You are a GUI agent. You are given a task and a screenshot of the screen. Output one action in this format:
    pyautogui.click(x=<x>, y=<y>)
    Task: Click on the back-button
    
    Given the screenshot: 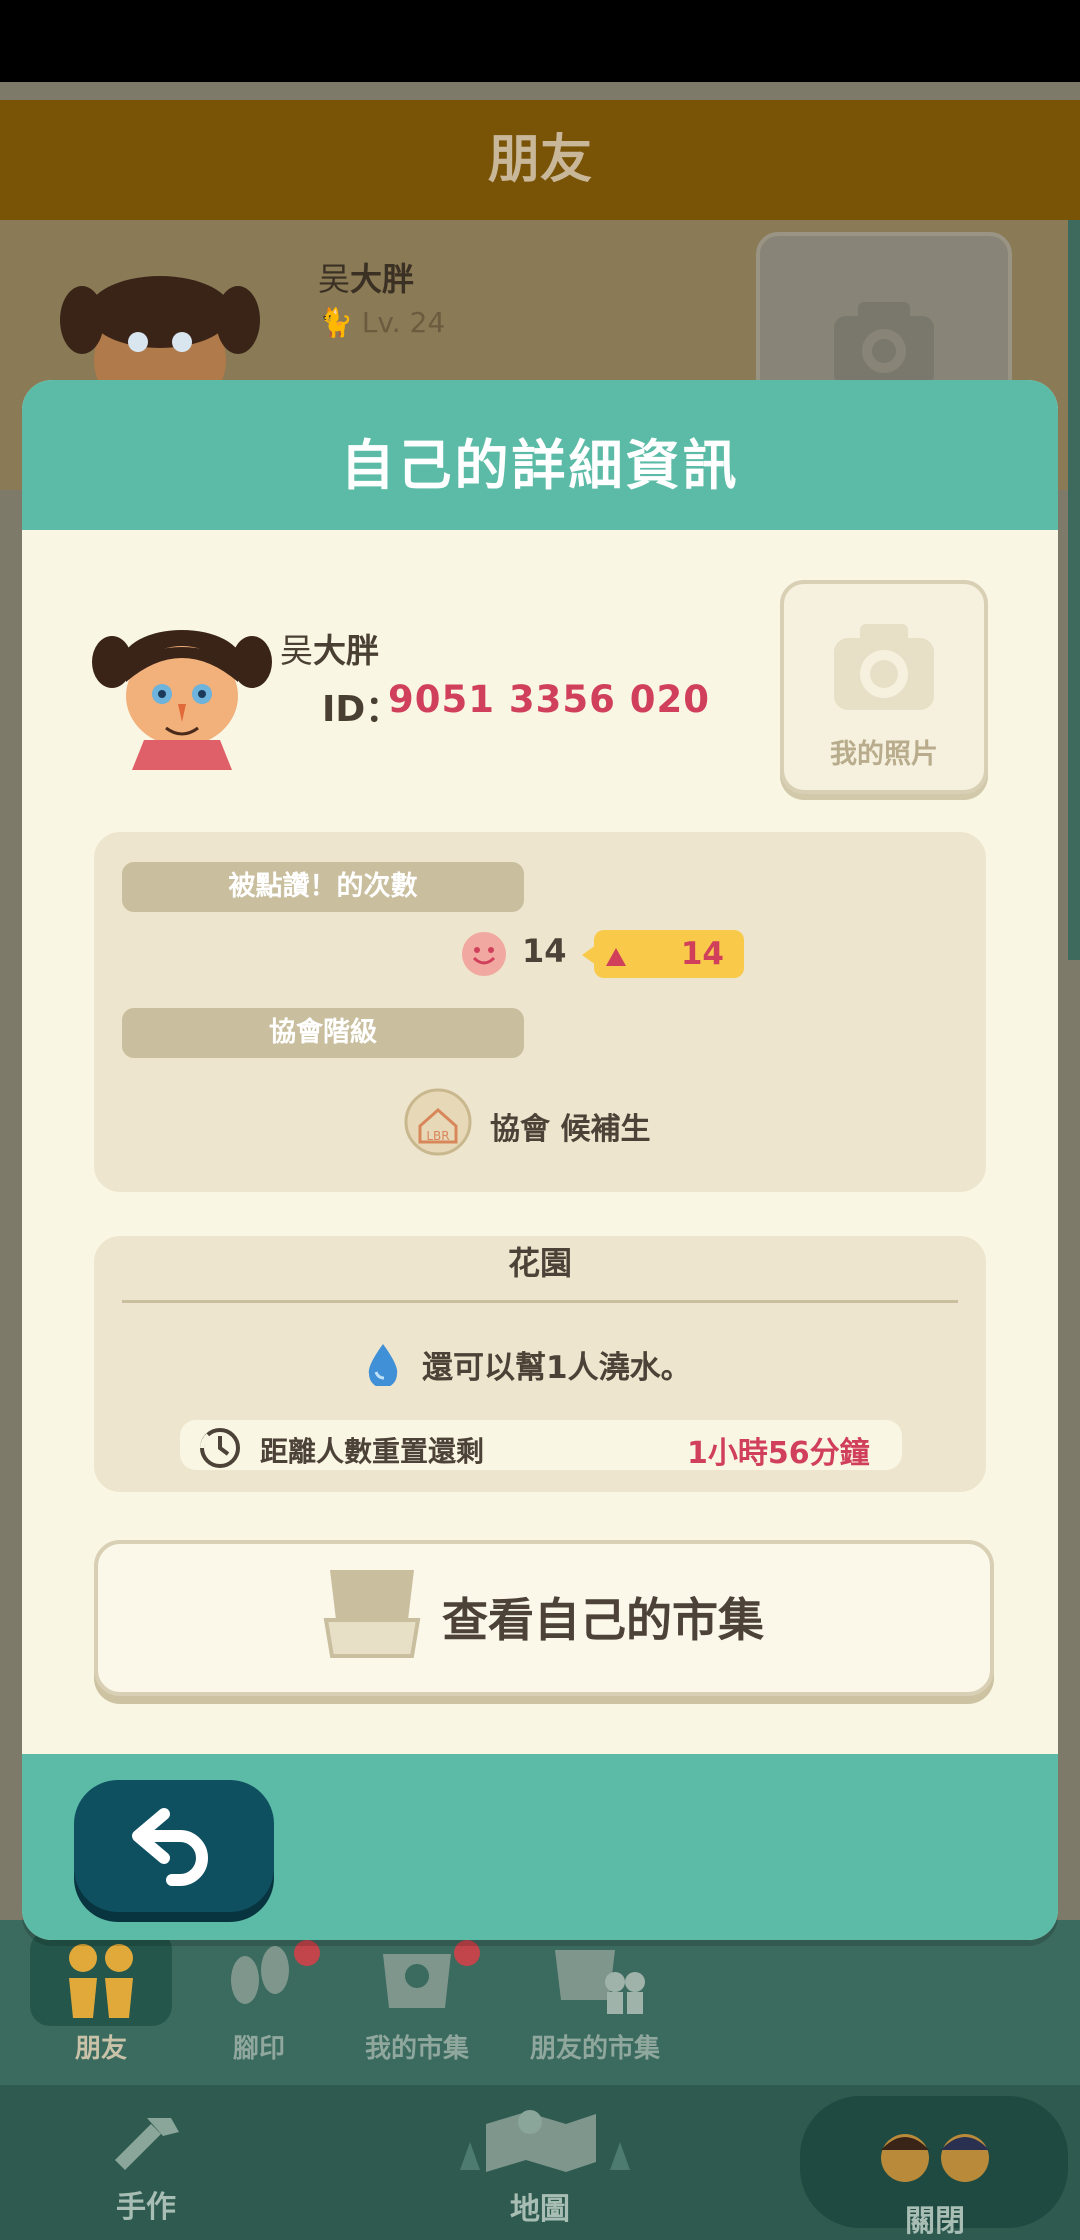 What is the action you would take?
    pyautogui.click(x=174, y=1846)
    